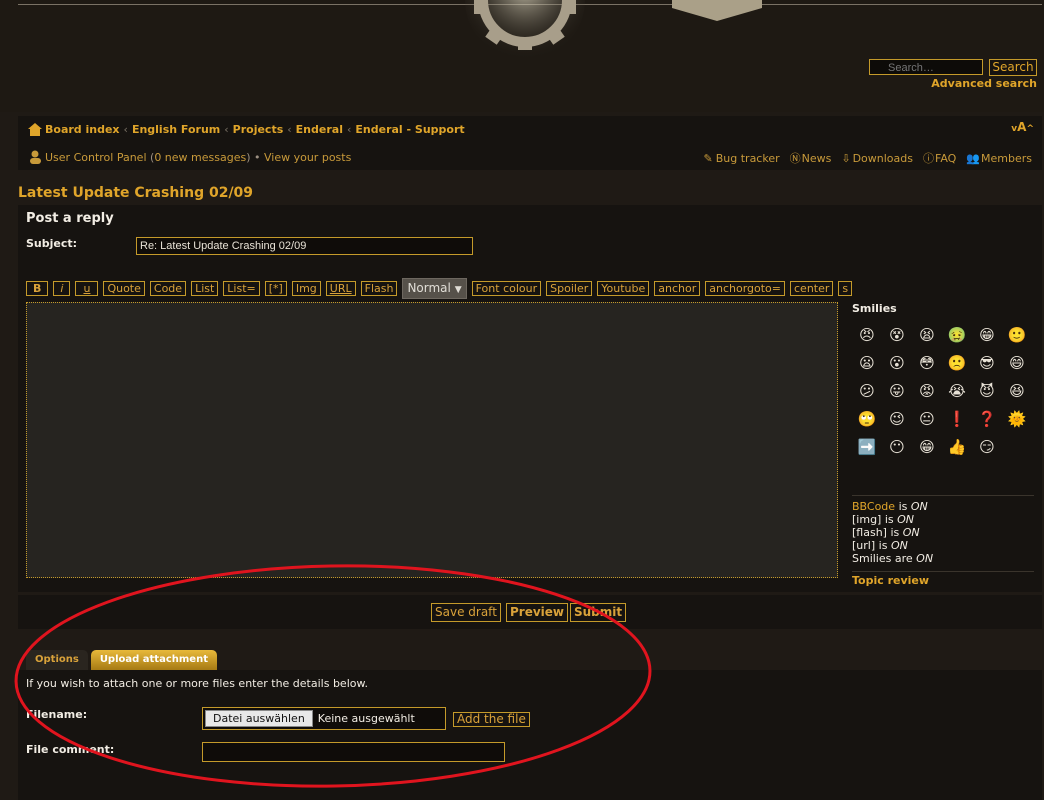 This screenshot has width=1044, height=800. What do you see at coordinates (957, 363) in the screenshot?
I see `smiley-icon: 🙁` at bounding box center [957, 363].